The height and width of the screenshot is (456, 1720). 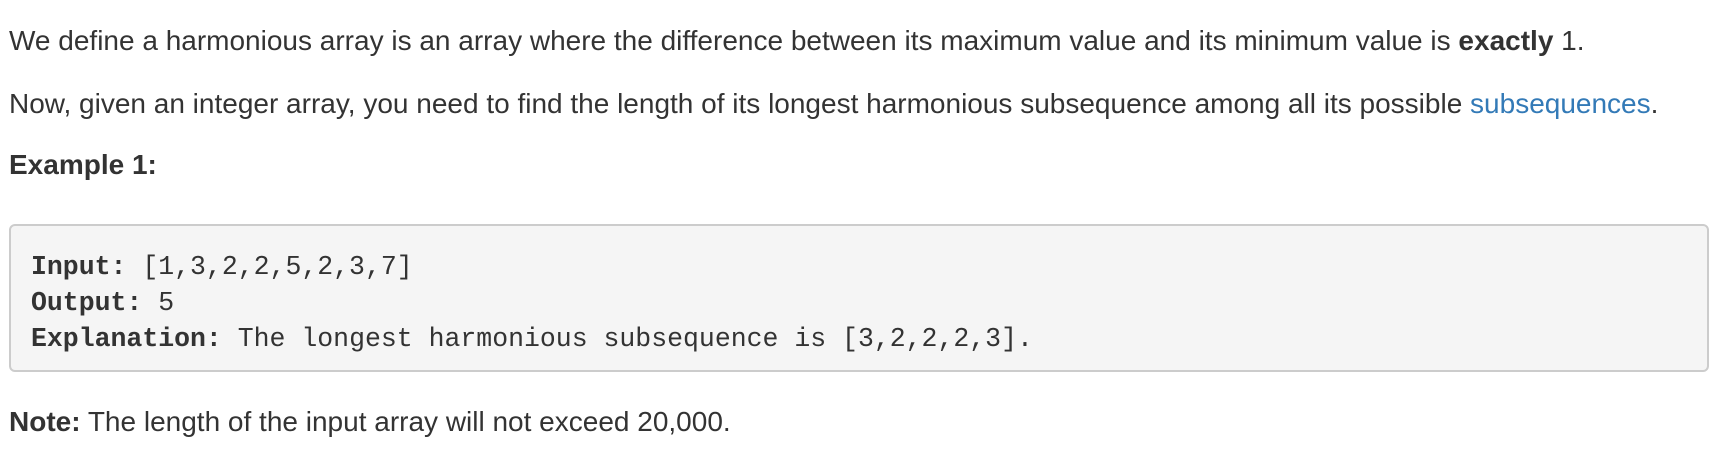 What do you see at coordinates (1506, 40) in the screenshot?
I see `intro-bold-exactly: exactly` at bounding box center [1506, 40].